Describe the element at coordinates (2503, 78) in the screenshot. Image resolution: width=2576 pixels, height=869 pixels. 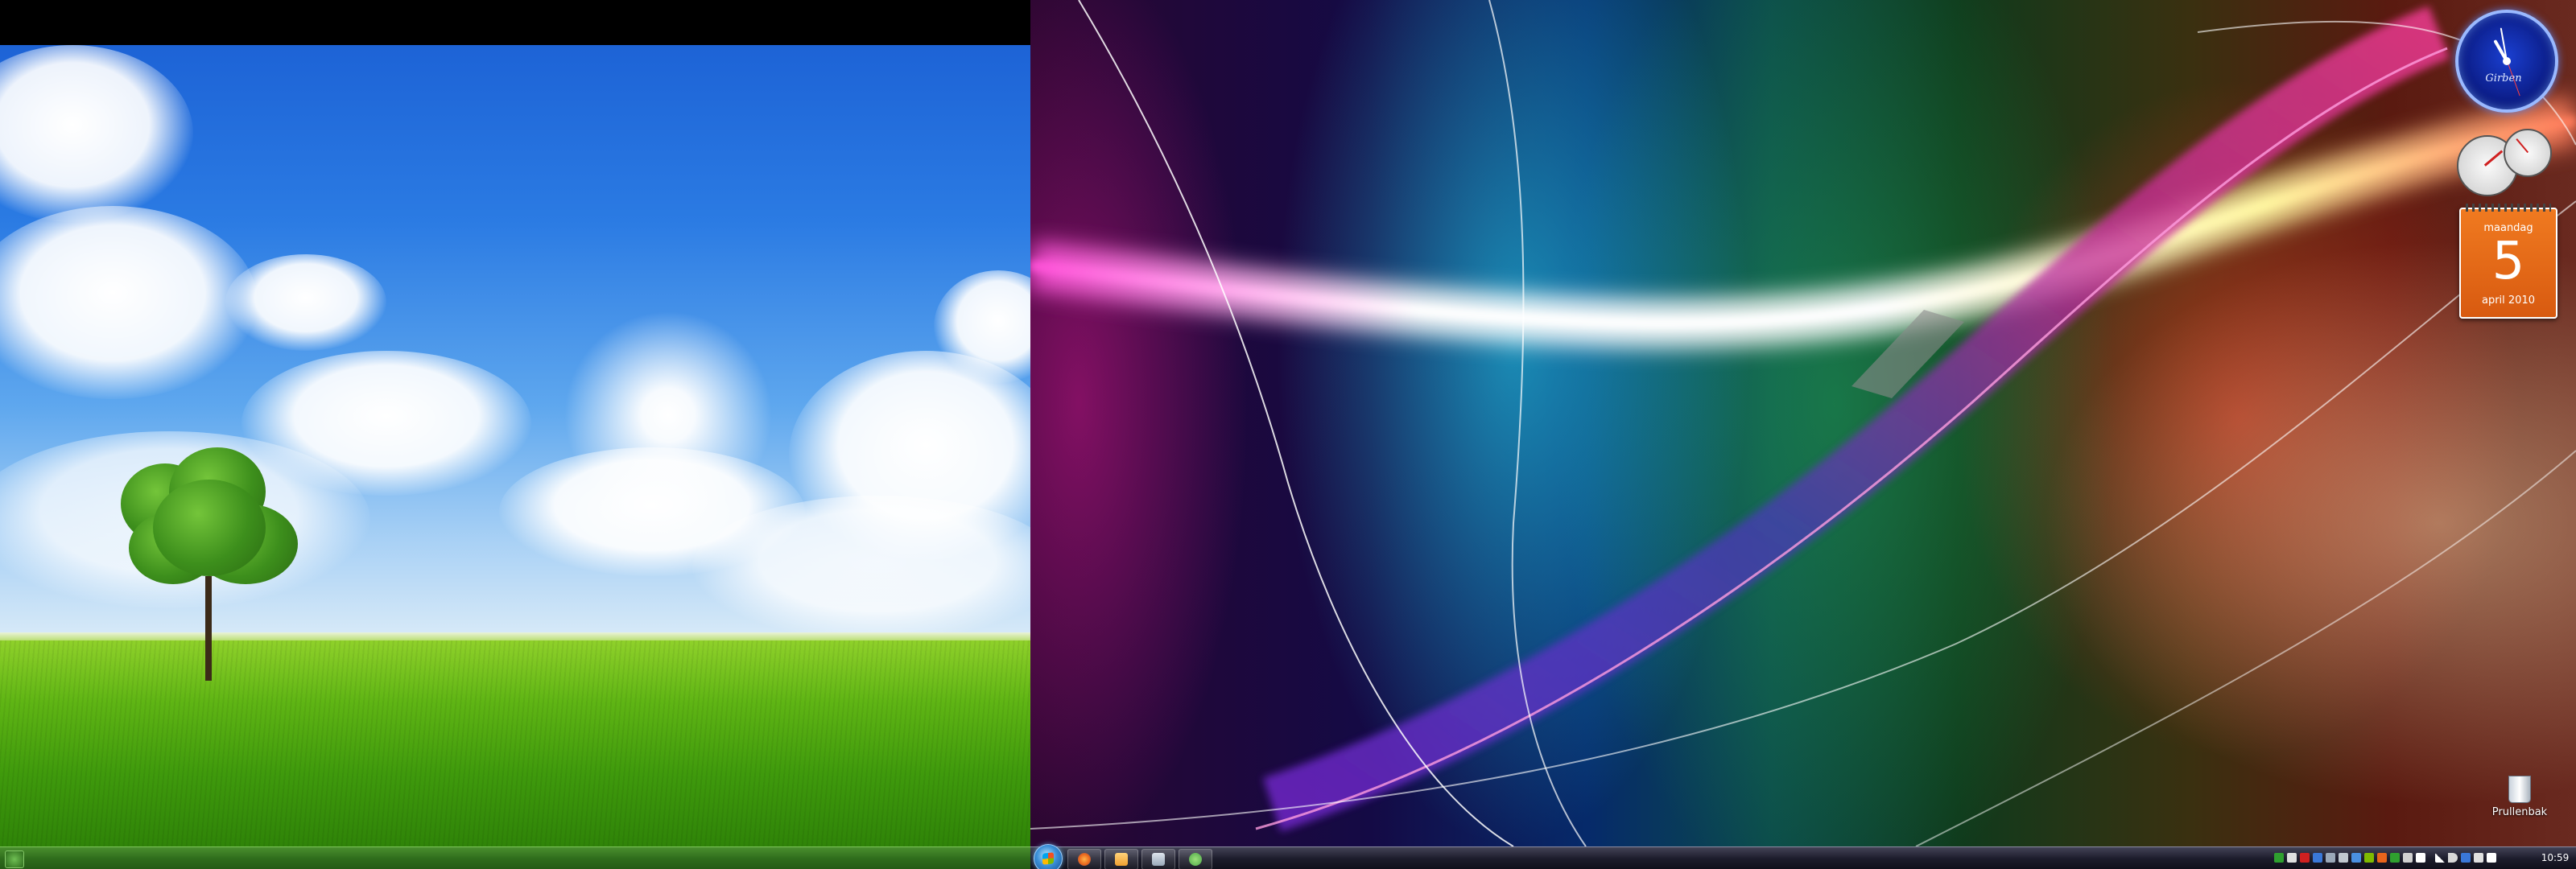
I see `clock-gadget-label: Girben` at that location.